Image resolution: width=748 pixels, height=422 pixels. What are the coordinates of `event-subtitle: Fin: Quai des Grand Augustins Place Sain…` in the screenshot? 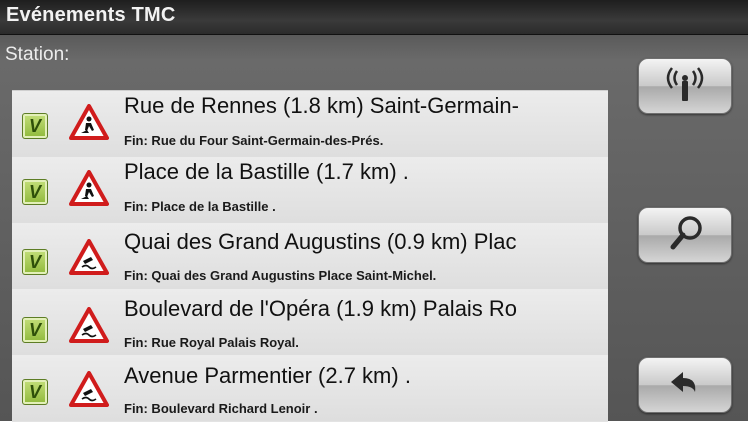 It's located at (280, 275).